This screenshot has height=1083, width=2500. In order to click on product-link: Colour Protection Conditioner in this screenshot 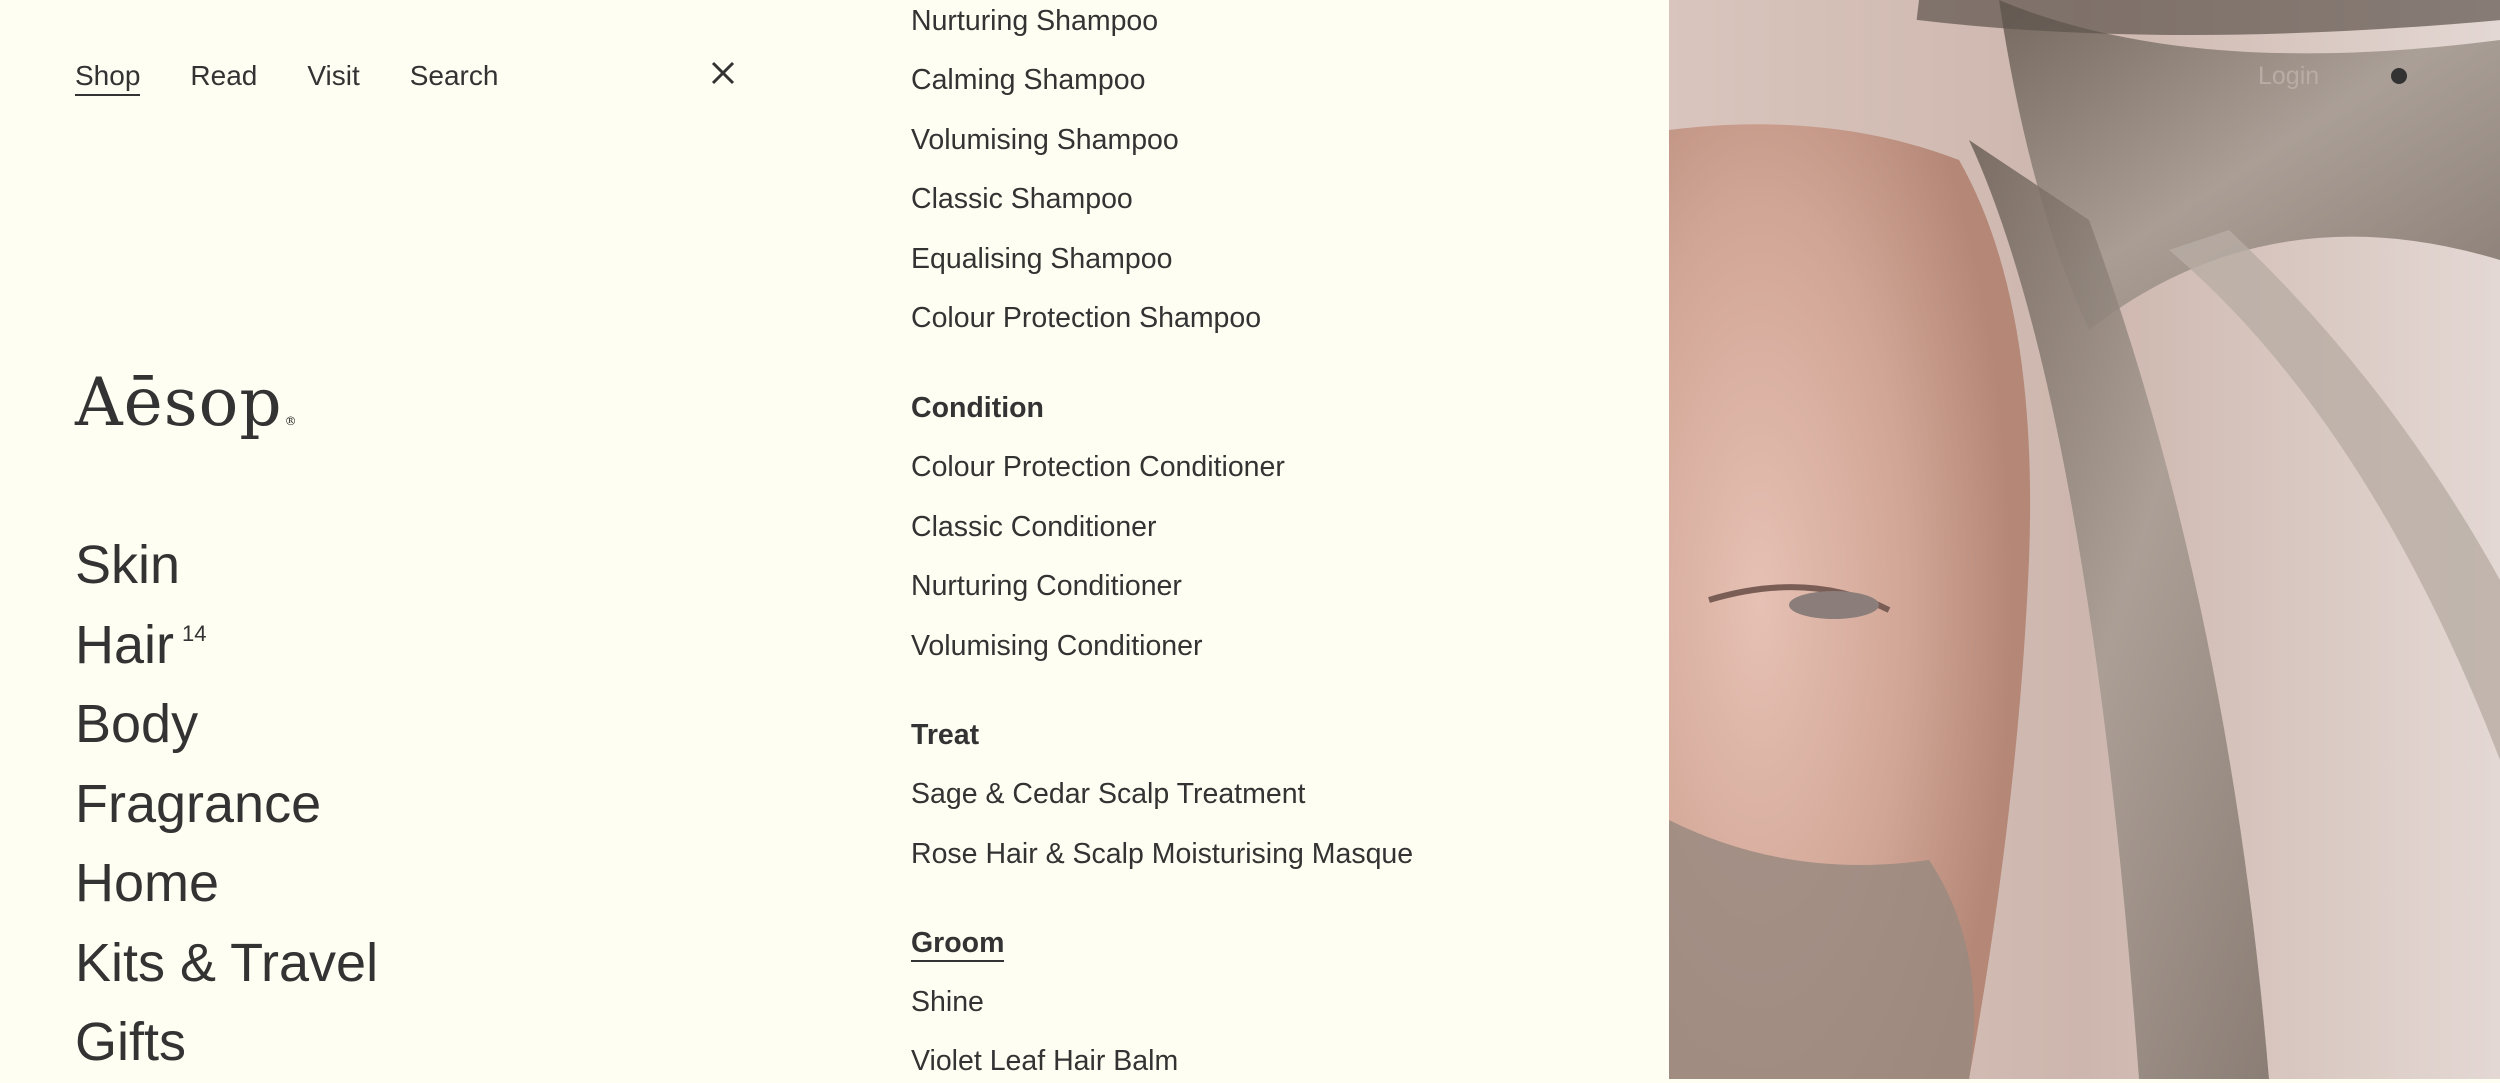, I will do `click(1098, 467)`.